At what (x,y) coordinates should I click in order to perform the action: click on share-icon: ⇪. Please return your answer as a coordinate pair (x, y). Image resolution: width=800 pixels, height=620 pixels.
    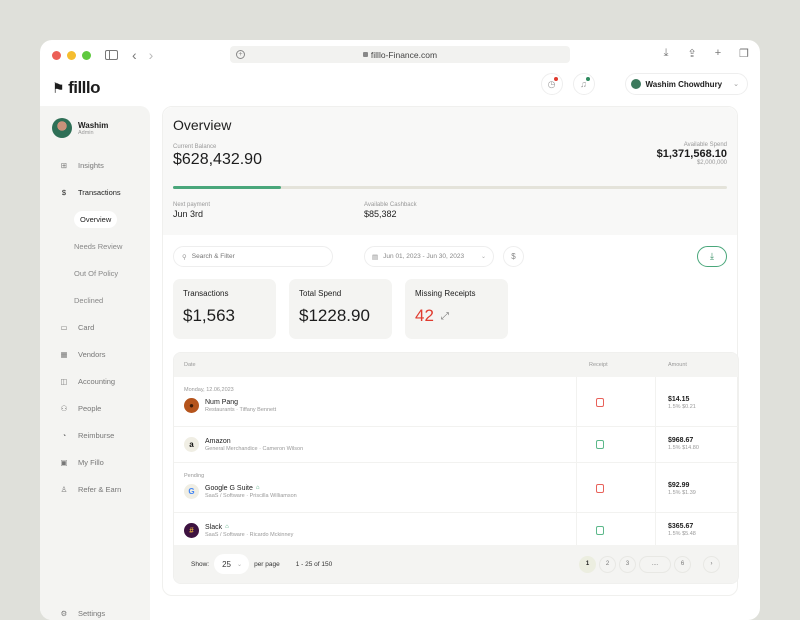
    Looking at the image, I should click on (692, 53).